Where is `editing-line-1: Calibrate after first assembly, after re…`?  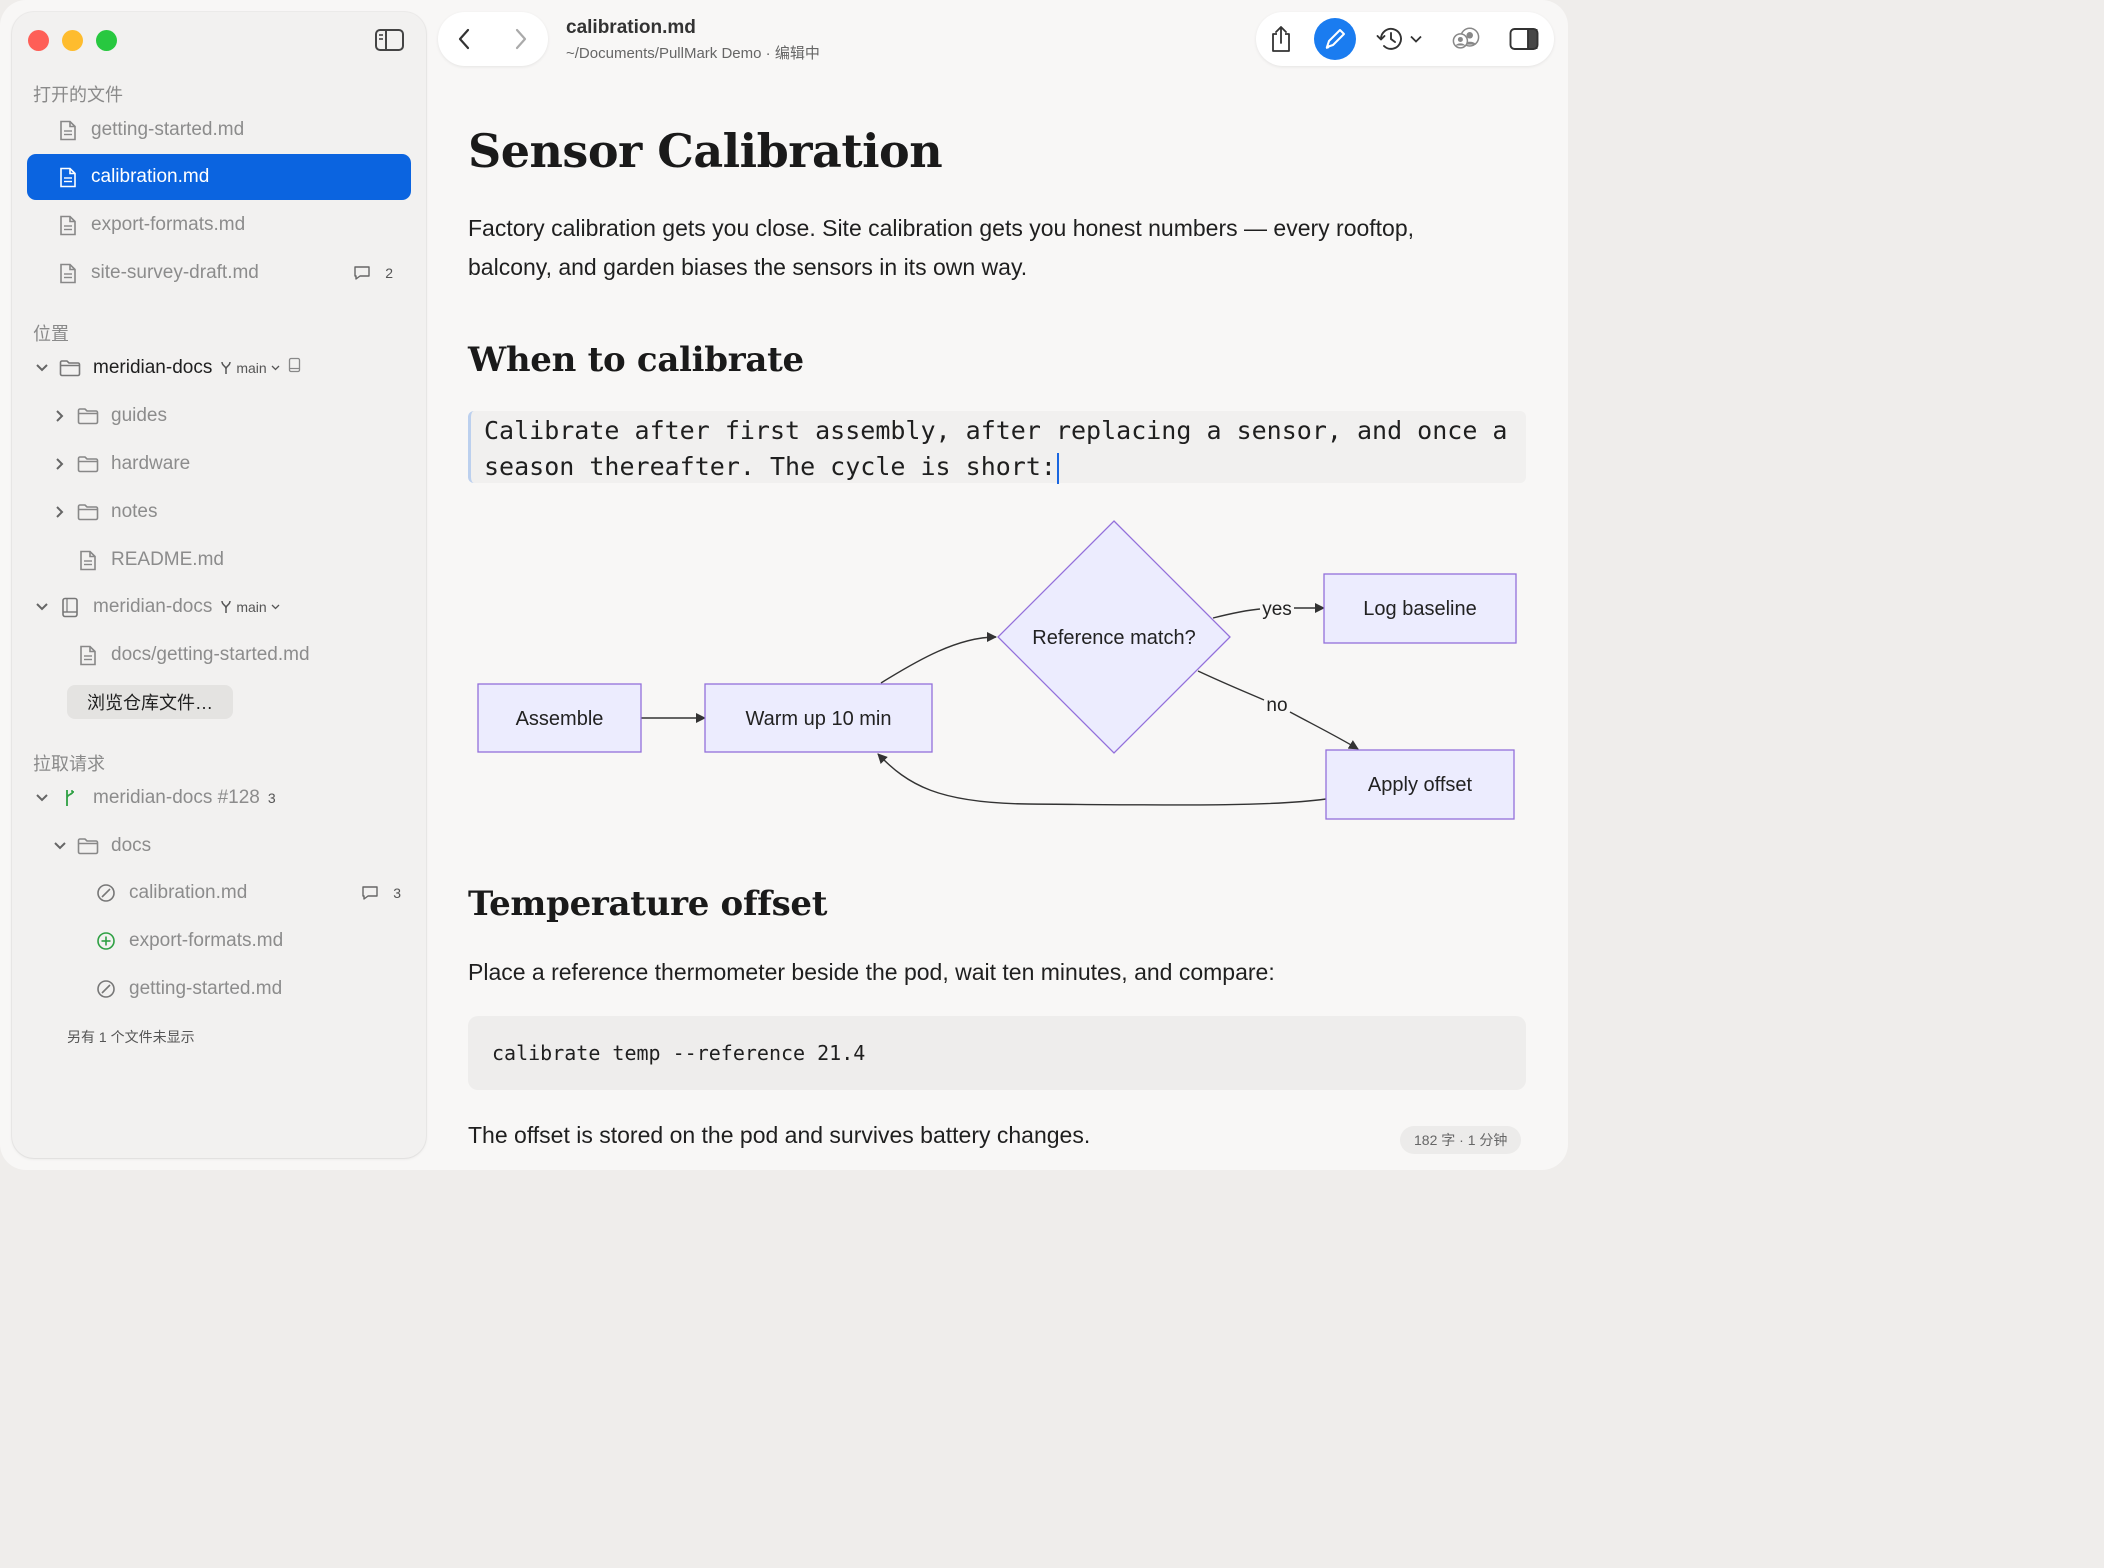
editing-line-1: Calibrate after first assembly, after re… is located at coordinates (996, 430).